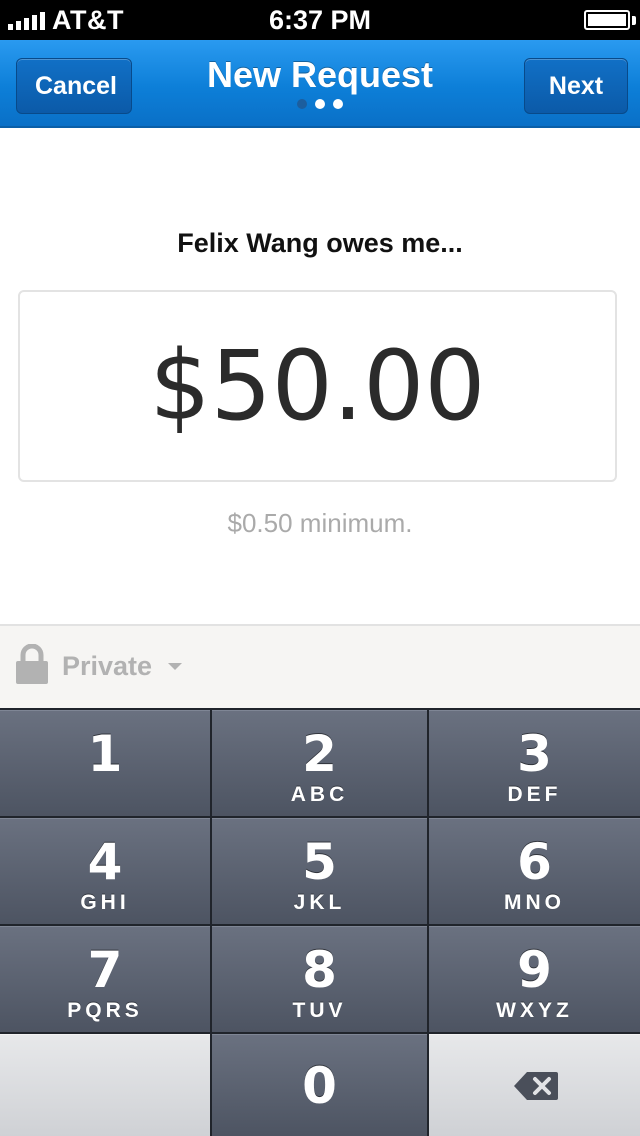 The image size is (640, 1136). I want to click on status-bar: AT&T 6:37 PM, so click(320, 20).